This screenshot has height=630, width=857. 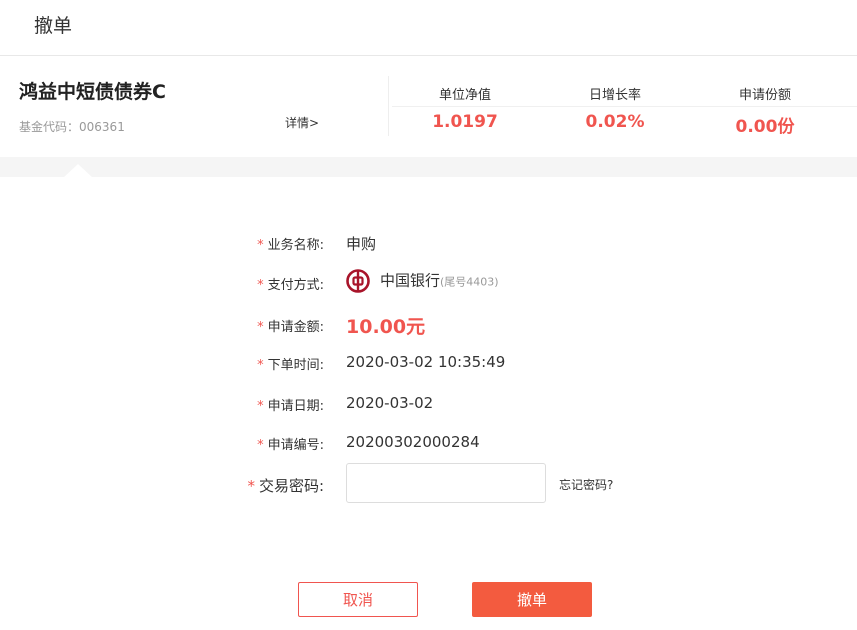 What do you see at coordinates (464, 95) in the screenshot?
I see `stat-nav-label: 单位净值` at bounding box center [464, 95].